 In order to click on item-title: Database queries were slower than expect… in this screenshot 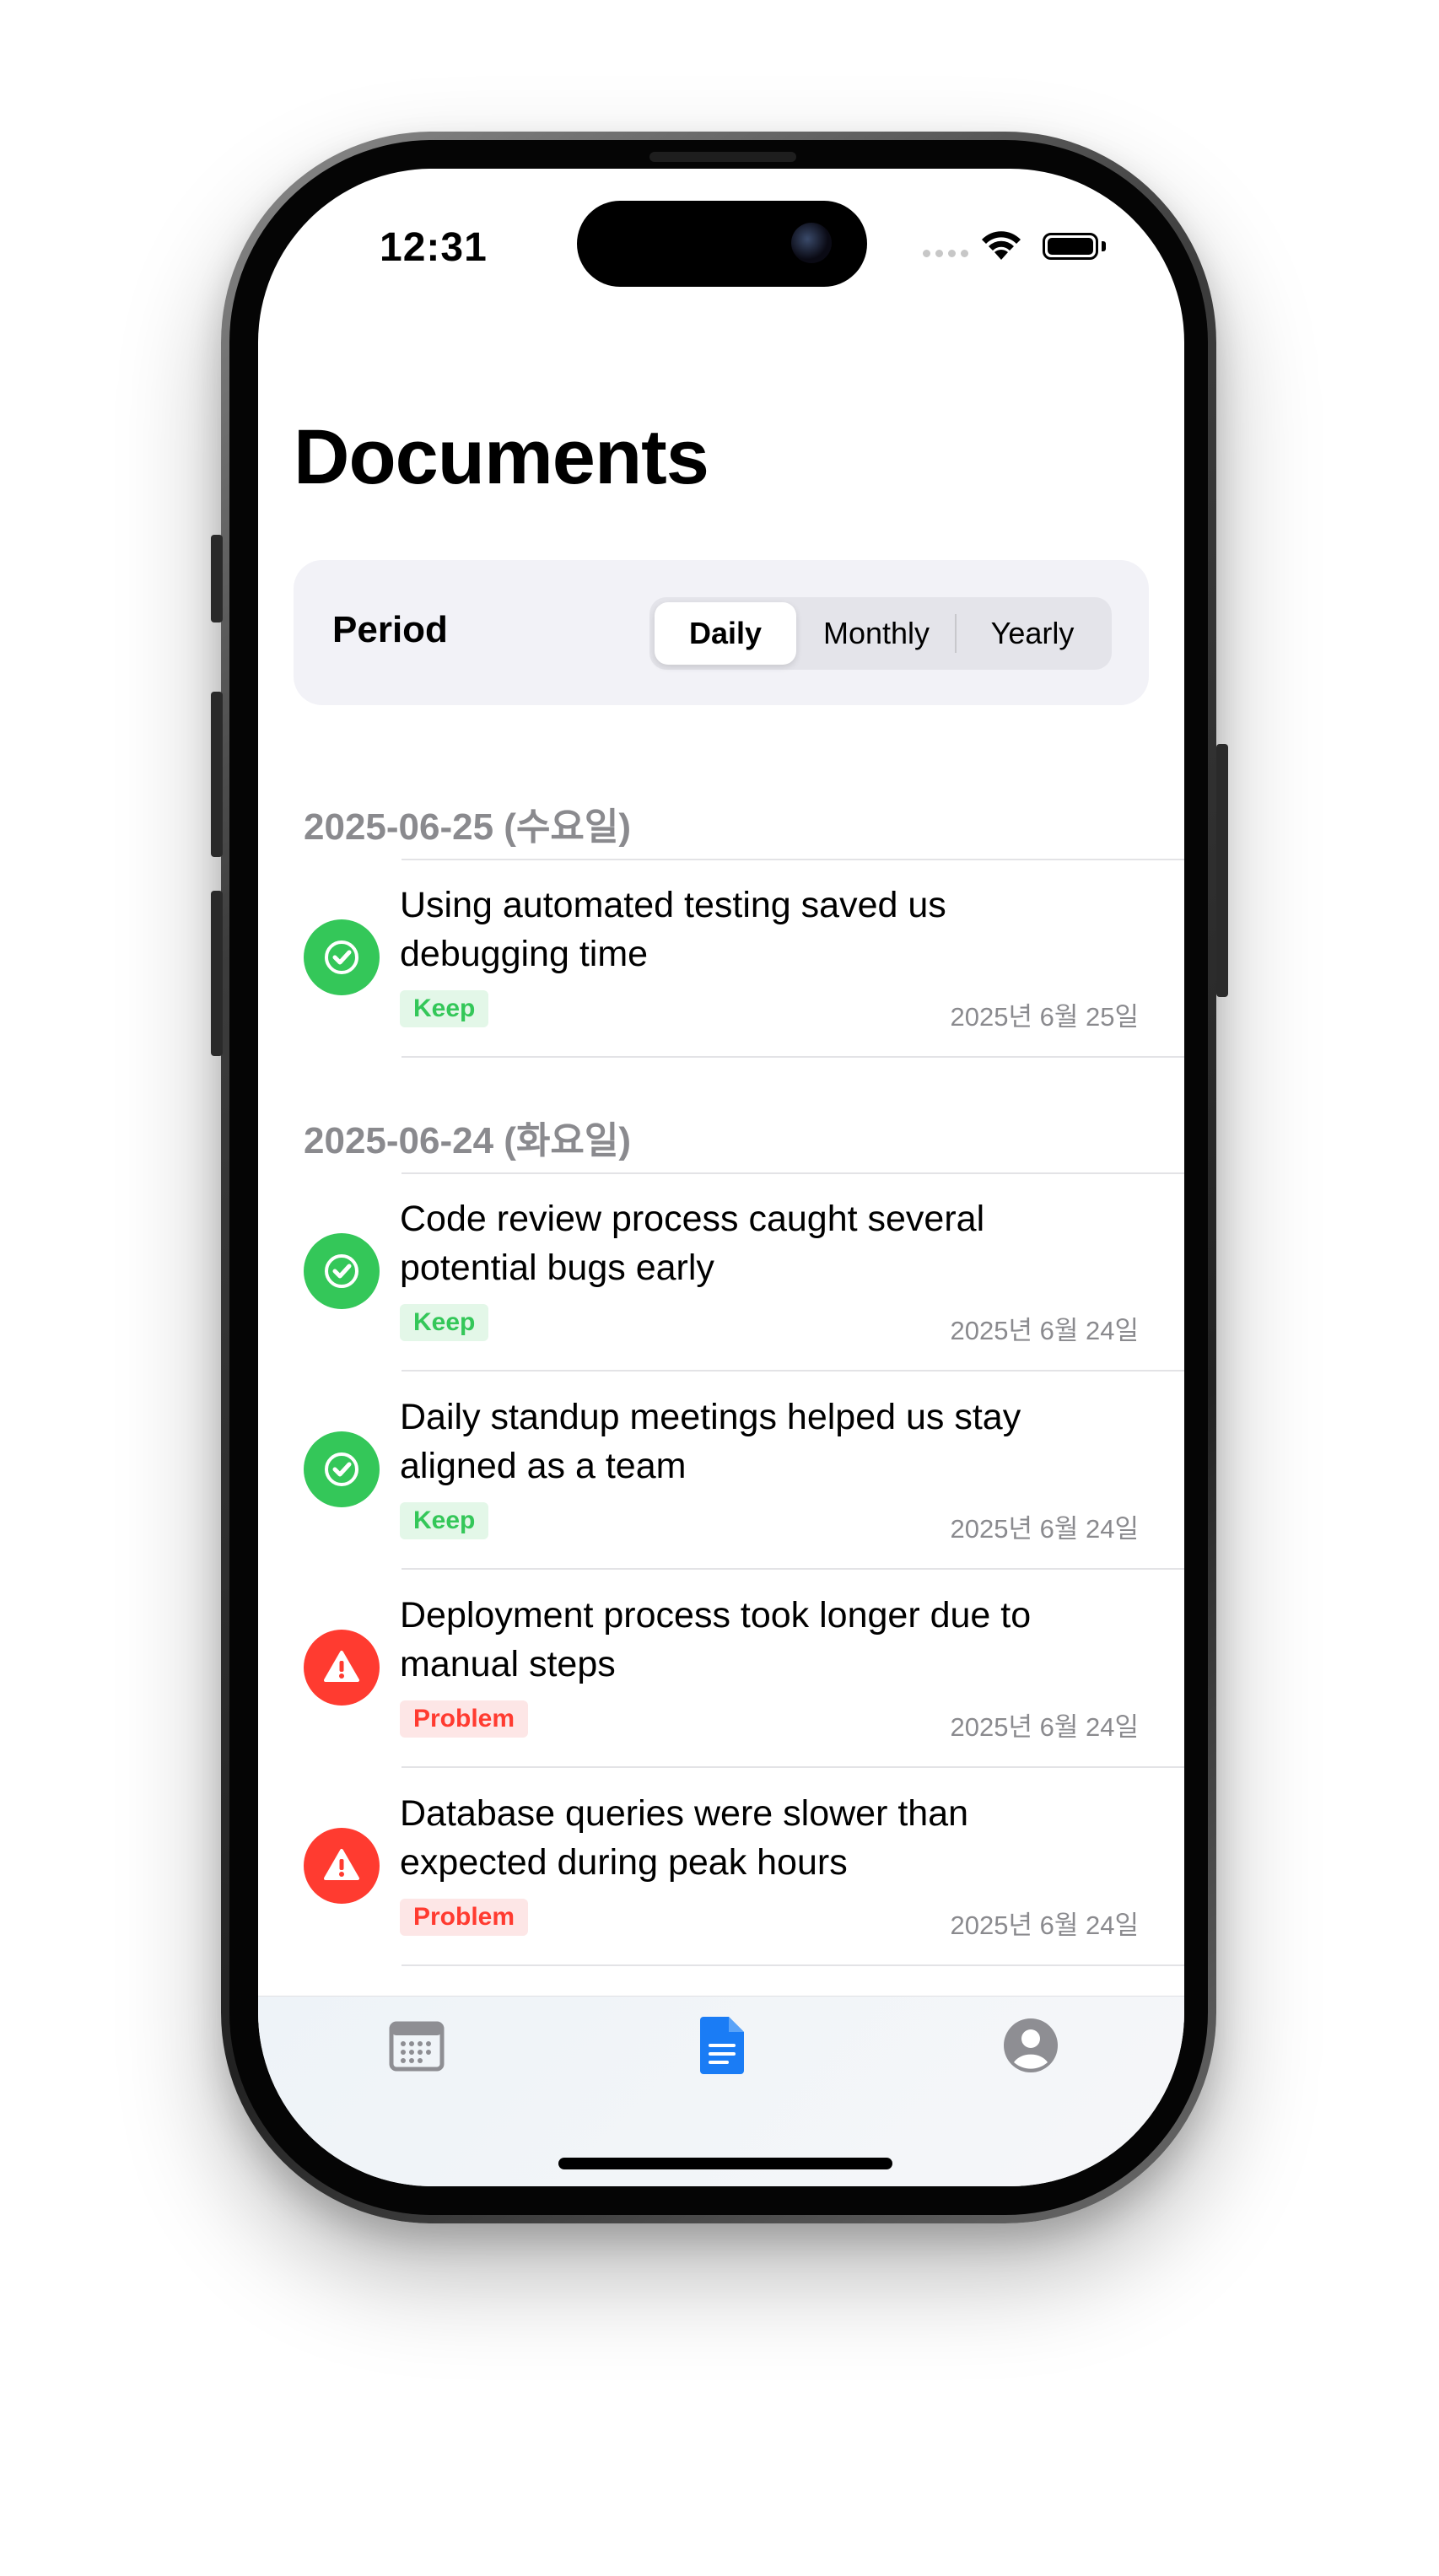, I will do `click(745, 1838)`.